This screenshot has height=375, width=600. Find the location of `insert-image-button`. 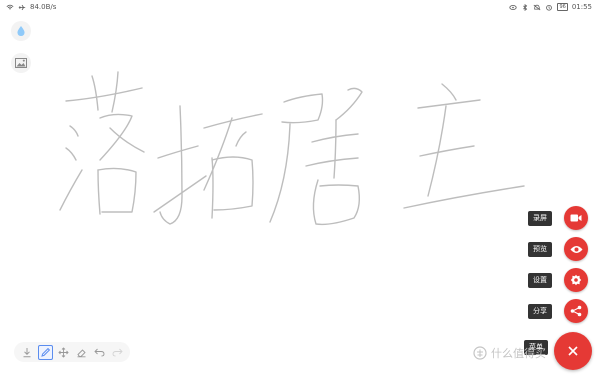

insert-image-button is located at coordinates (21, 63).